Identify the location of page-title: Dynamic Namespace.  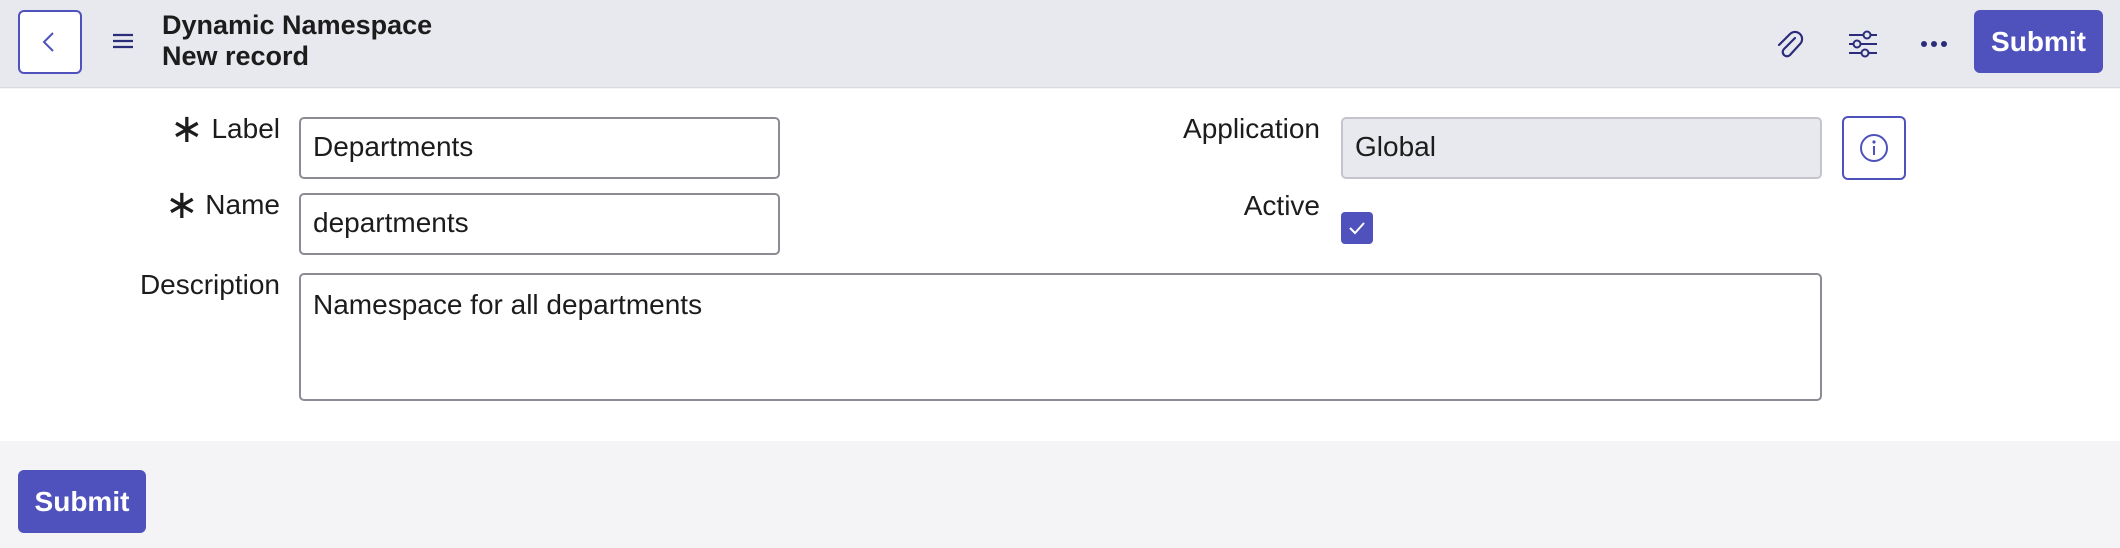
(297, 25).